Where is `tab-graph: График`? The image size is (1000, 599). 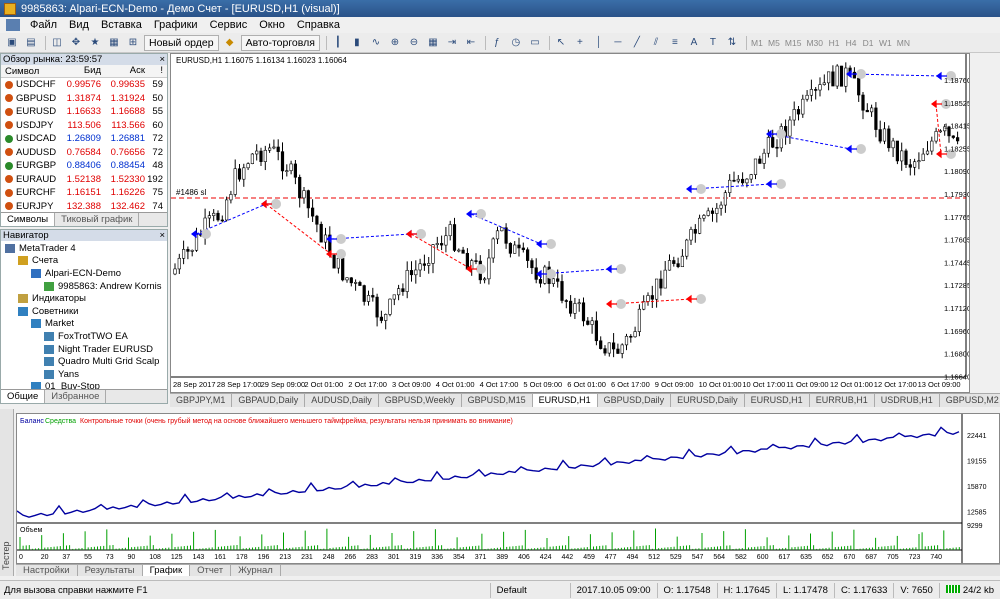
tab-graph: График is located at coordinates (166, 570).